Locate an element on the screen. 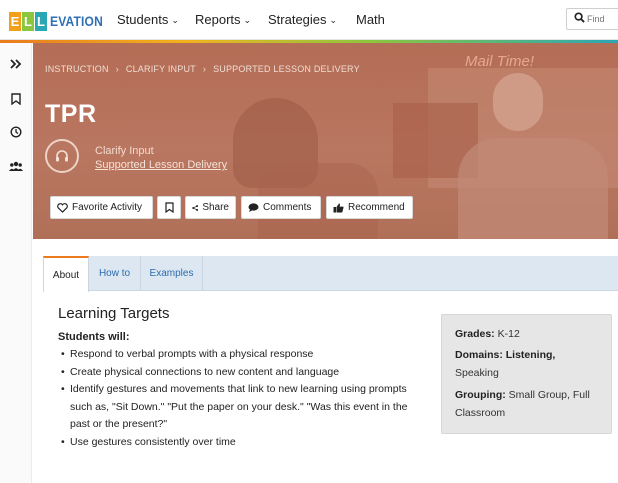 This screenshot has height=483, width=618. breadcrumb-instruction: INSTRUCTION is located at coordinates (77, 69).